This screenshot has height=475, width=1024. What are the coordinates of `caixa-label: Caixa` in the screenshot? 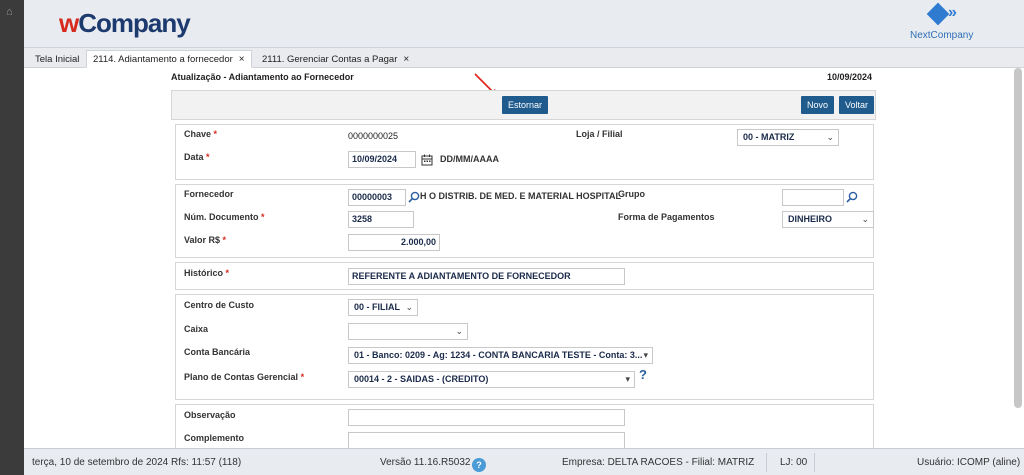 It's located at (196, 329).